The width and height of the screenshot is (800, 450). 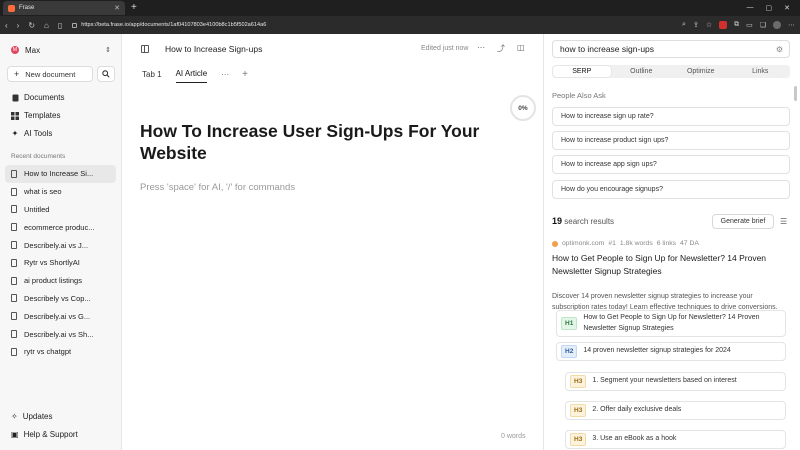 I want to click on new-document-label: New document, so click(x=50, y=74).